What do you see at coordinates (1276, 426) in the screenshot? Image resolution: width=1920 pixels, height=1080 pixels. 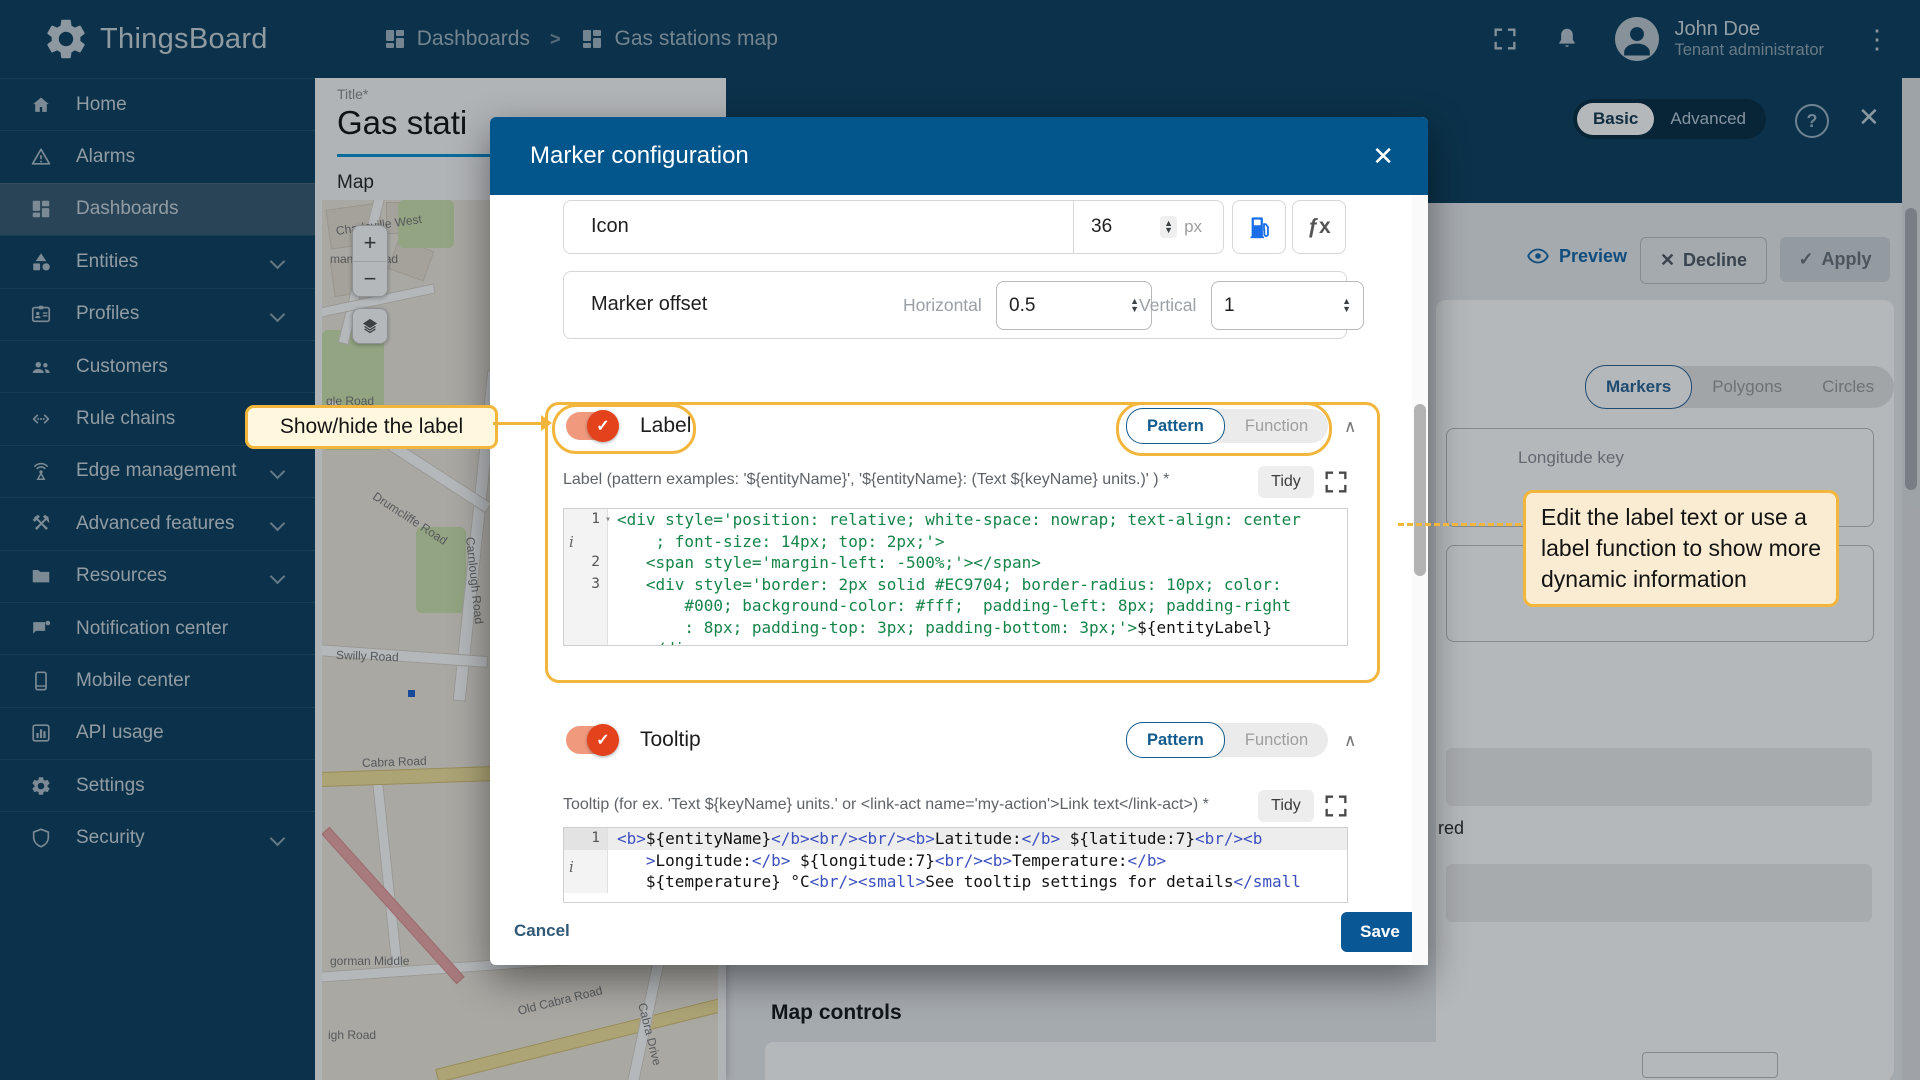 I see `label-mode-option-function: Function` at bounding box center [1276, 426].